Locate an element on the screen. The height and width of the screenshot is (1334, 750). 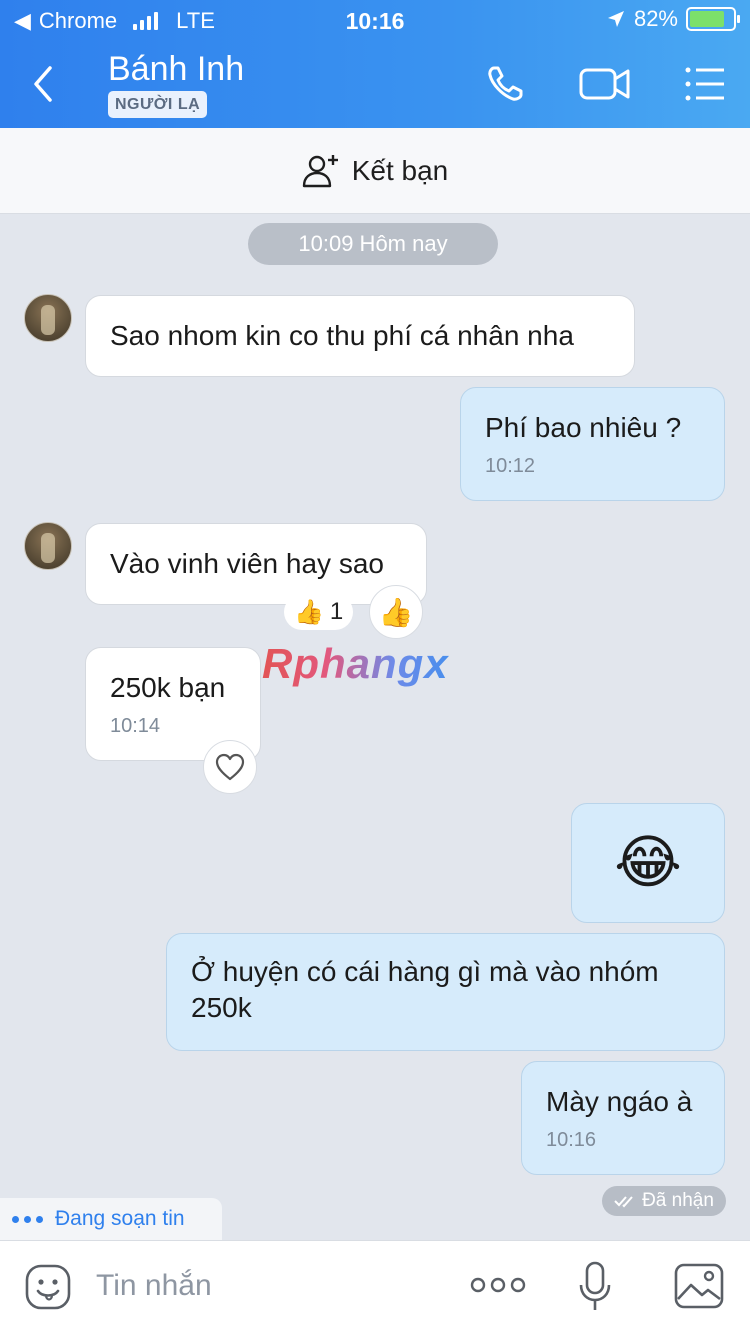
message-bubble: 😂 is located at coordinates (648, 863).